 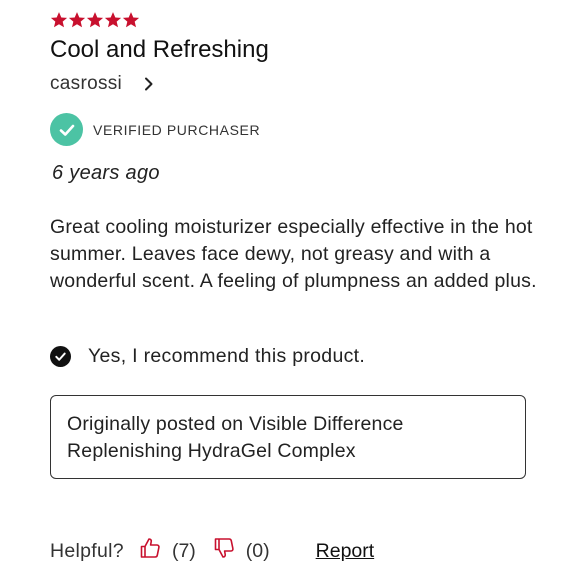 What do you see at coordinates (87, 550) in the screenshot?
I see `helpful-label: Helpful?` at bounding box center [87, 550].